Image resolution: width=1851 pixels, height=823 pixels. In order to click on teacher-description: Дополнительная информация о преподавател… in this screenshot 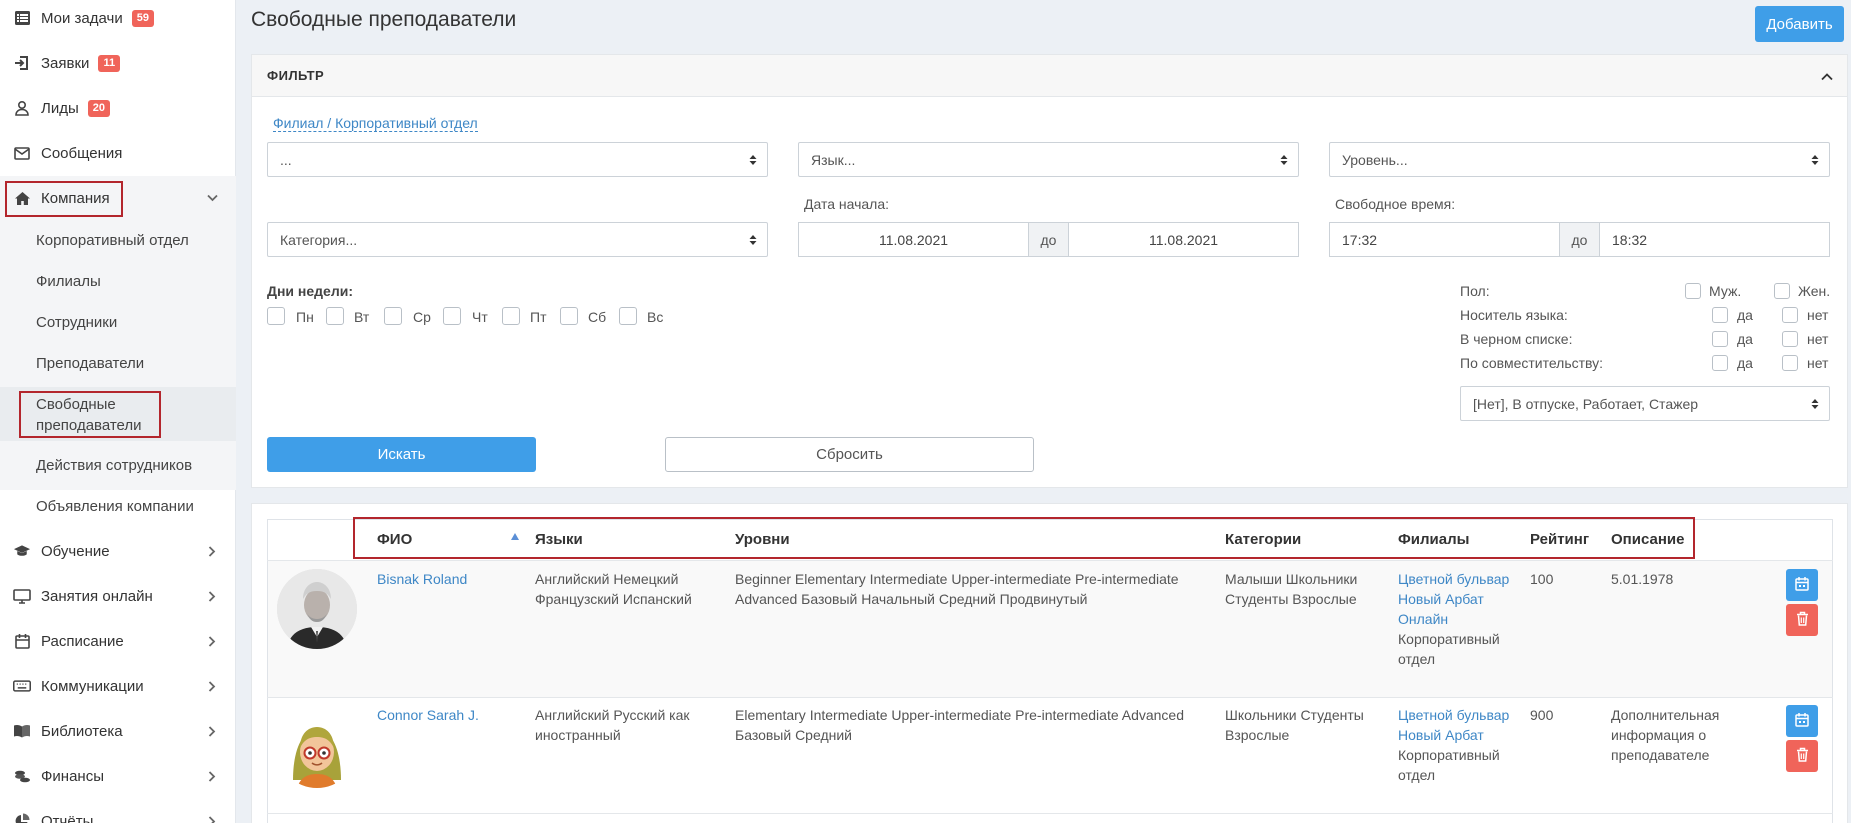, I will do `click(1665, 735)`.